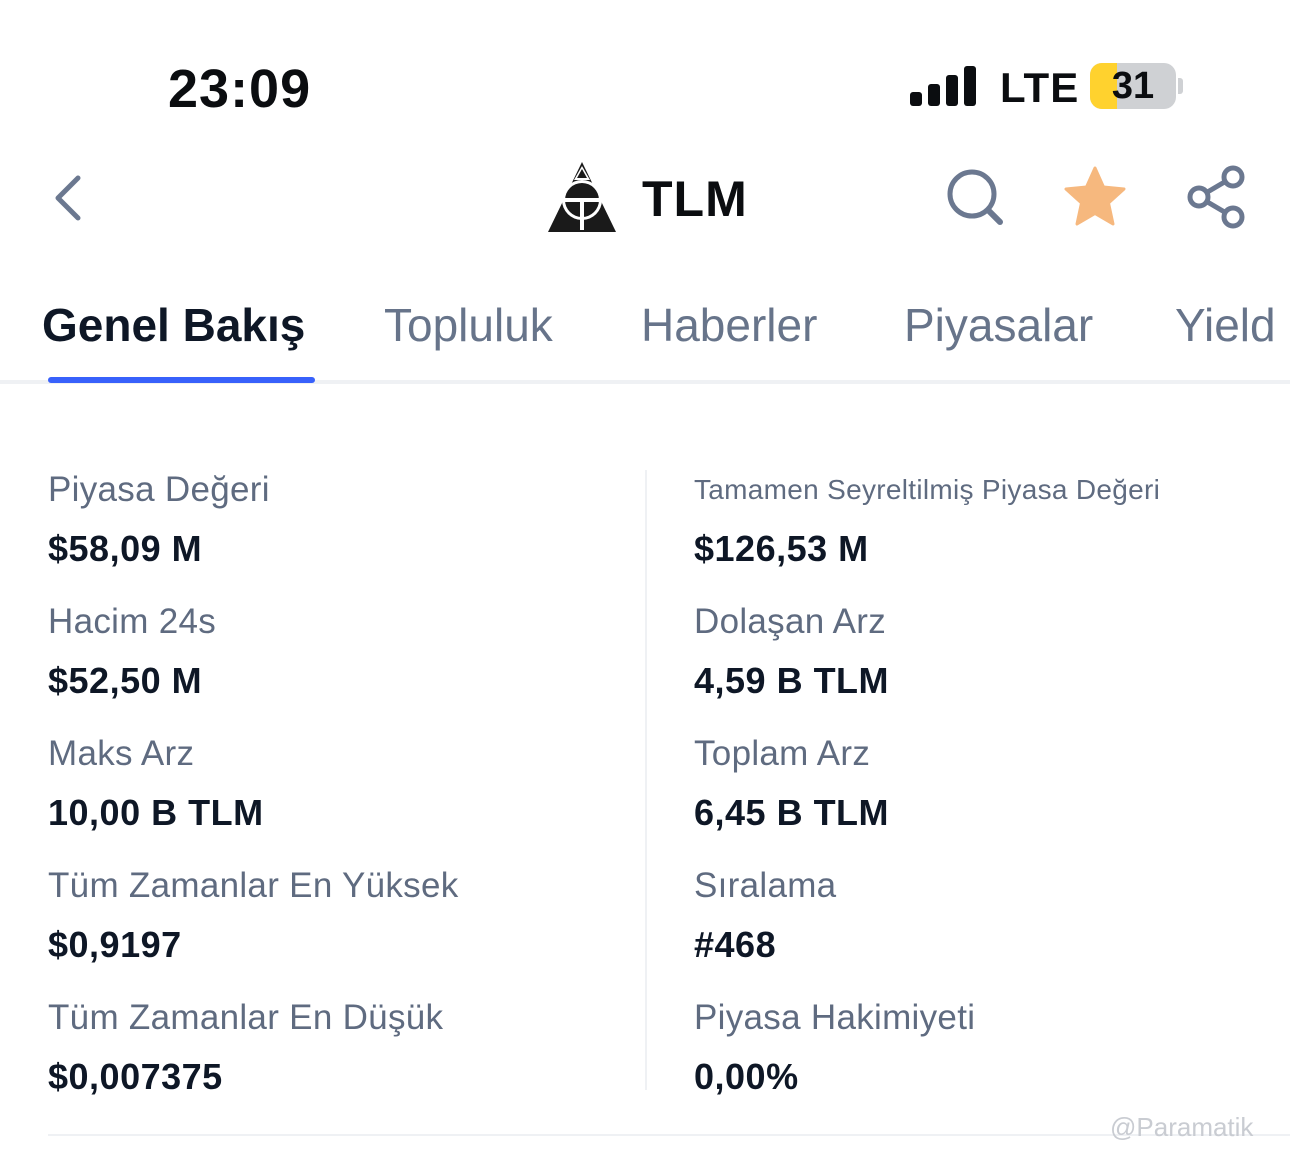 Image resolution: width=1290 pixels, height=1149 pixels. I want to click on search-icon, so click(975, 197).